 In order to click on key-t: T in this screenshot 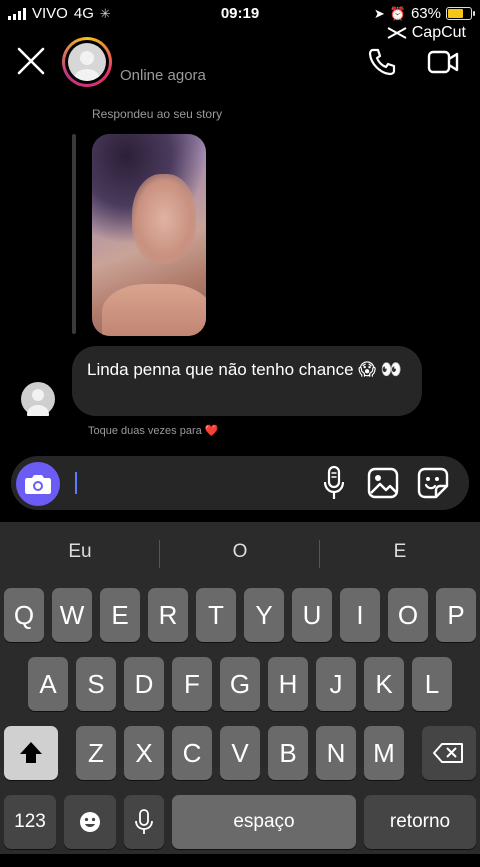, I will do `click(216, 615)`.